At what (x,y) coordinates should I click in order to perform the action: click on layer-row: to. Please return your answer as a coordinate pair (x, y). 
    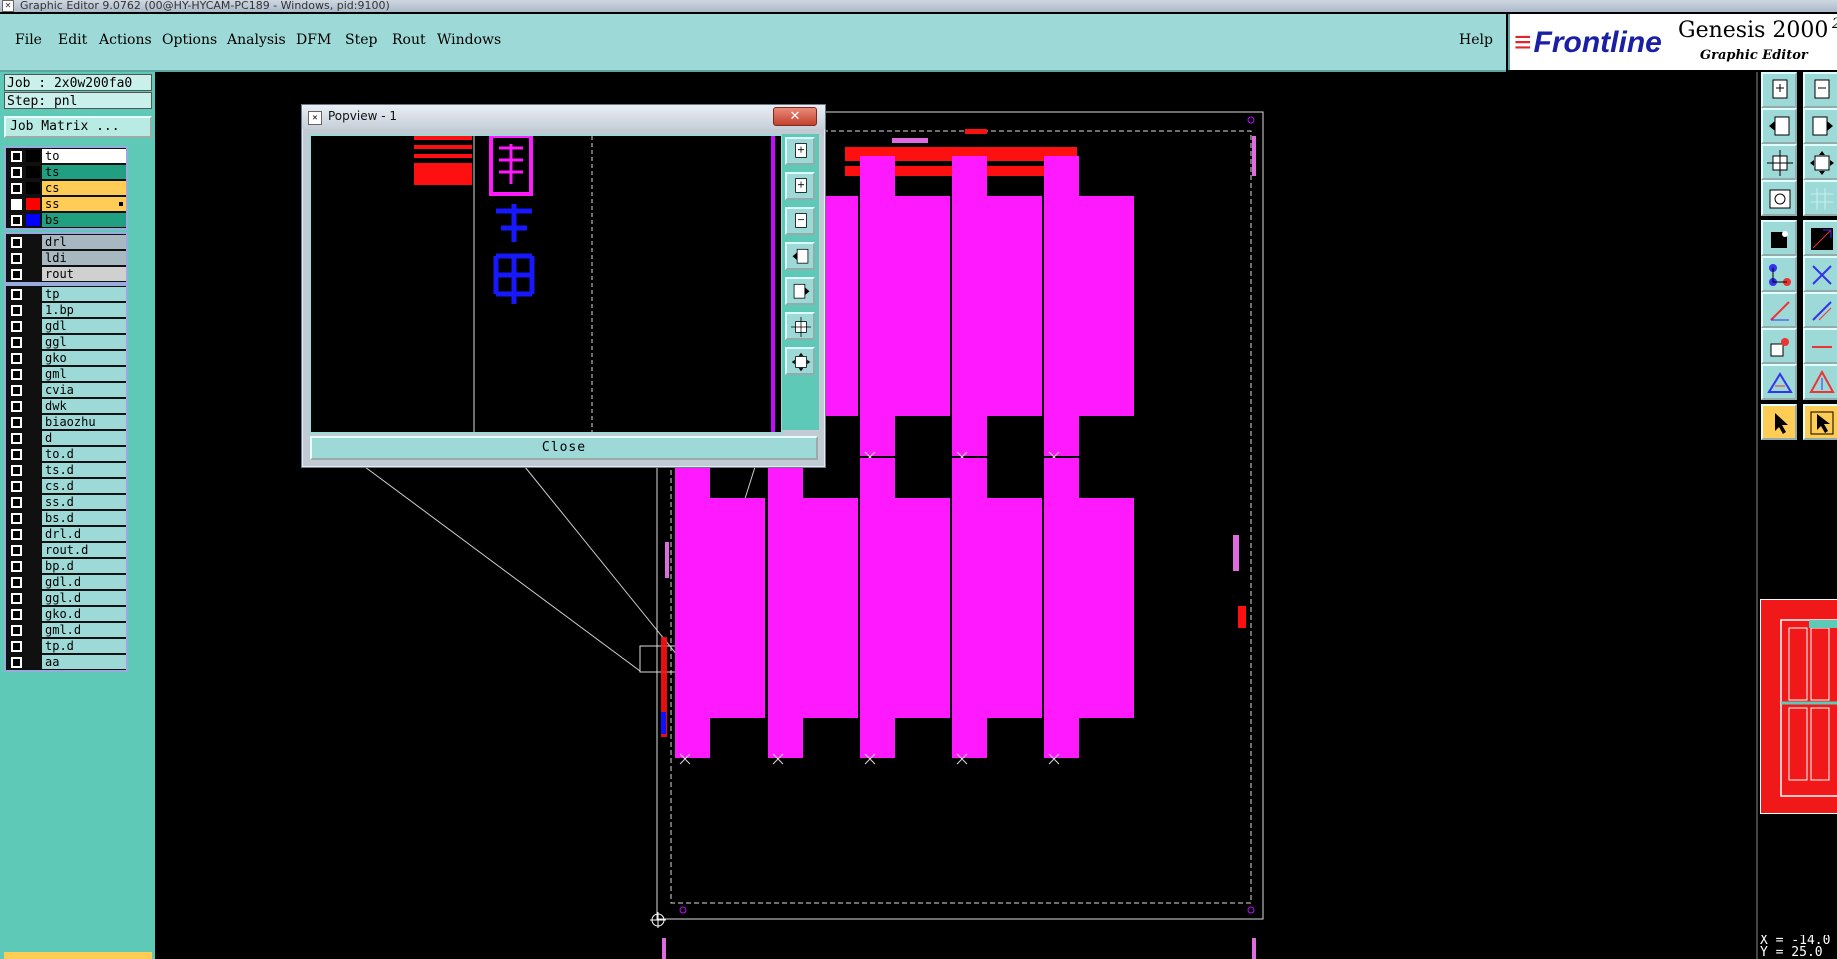
    Looking at the image, I should click on (66, 156).